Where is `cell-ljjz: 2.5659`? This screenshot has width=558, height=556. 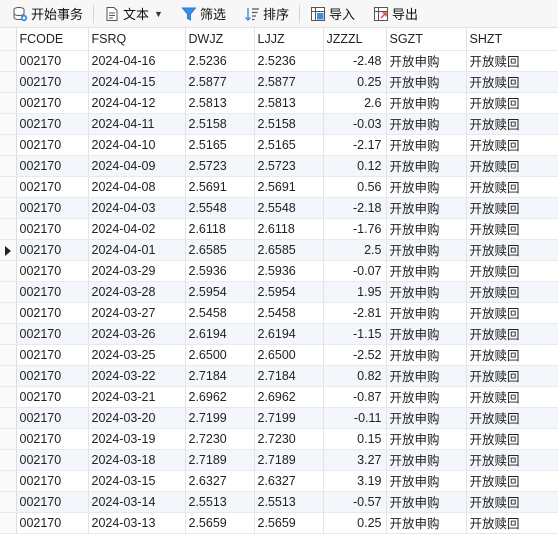
cell-ljjz: 2.5659 is located at coordinates (289, 523).